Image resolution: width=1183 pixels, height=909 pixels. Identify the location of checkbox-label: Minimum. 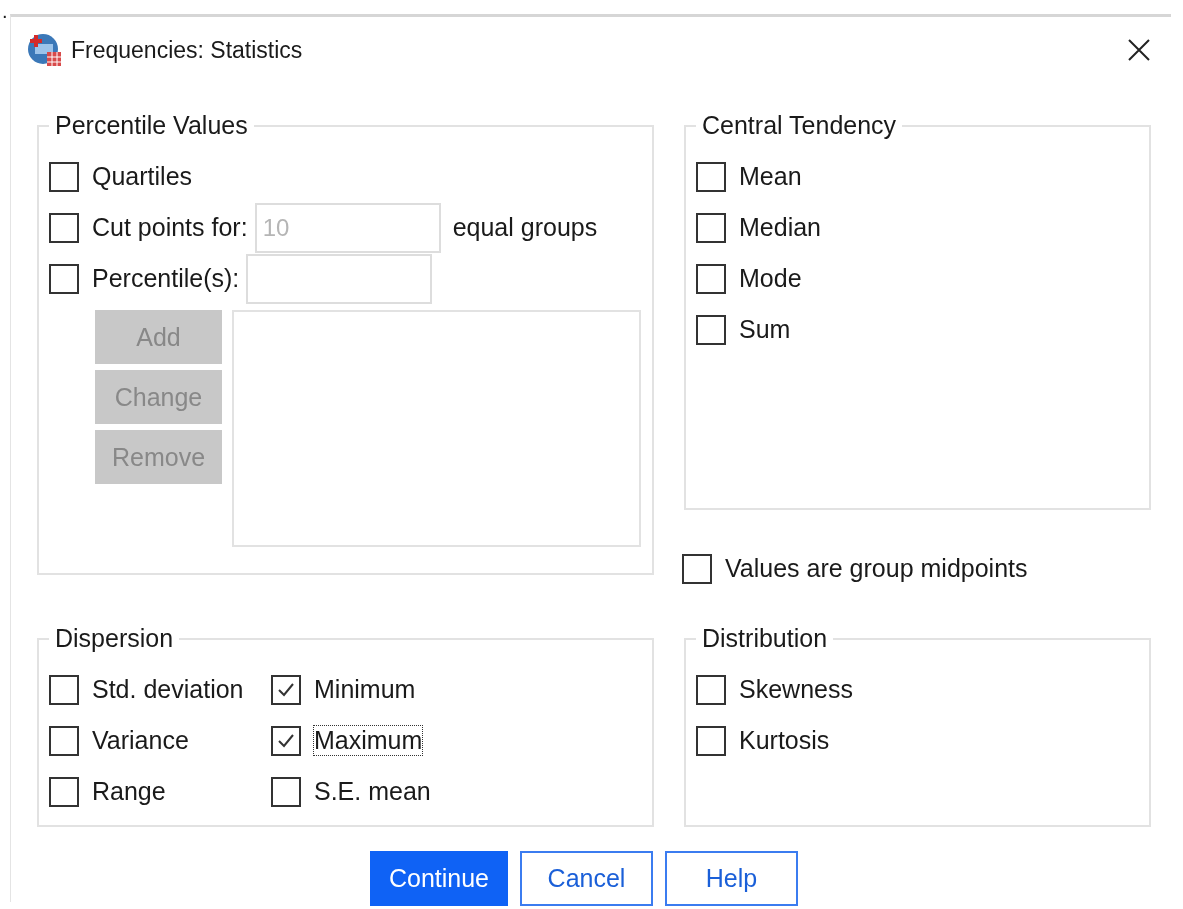
(365, 689).